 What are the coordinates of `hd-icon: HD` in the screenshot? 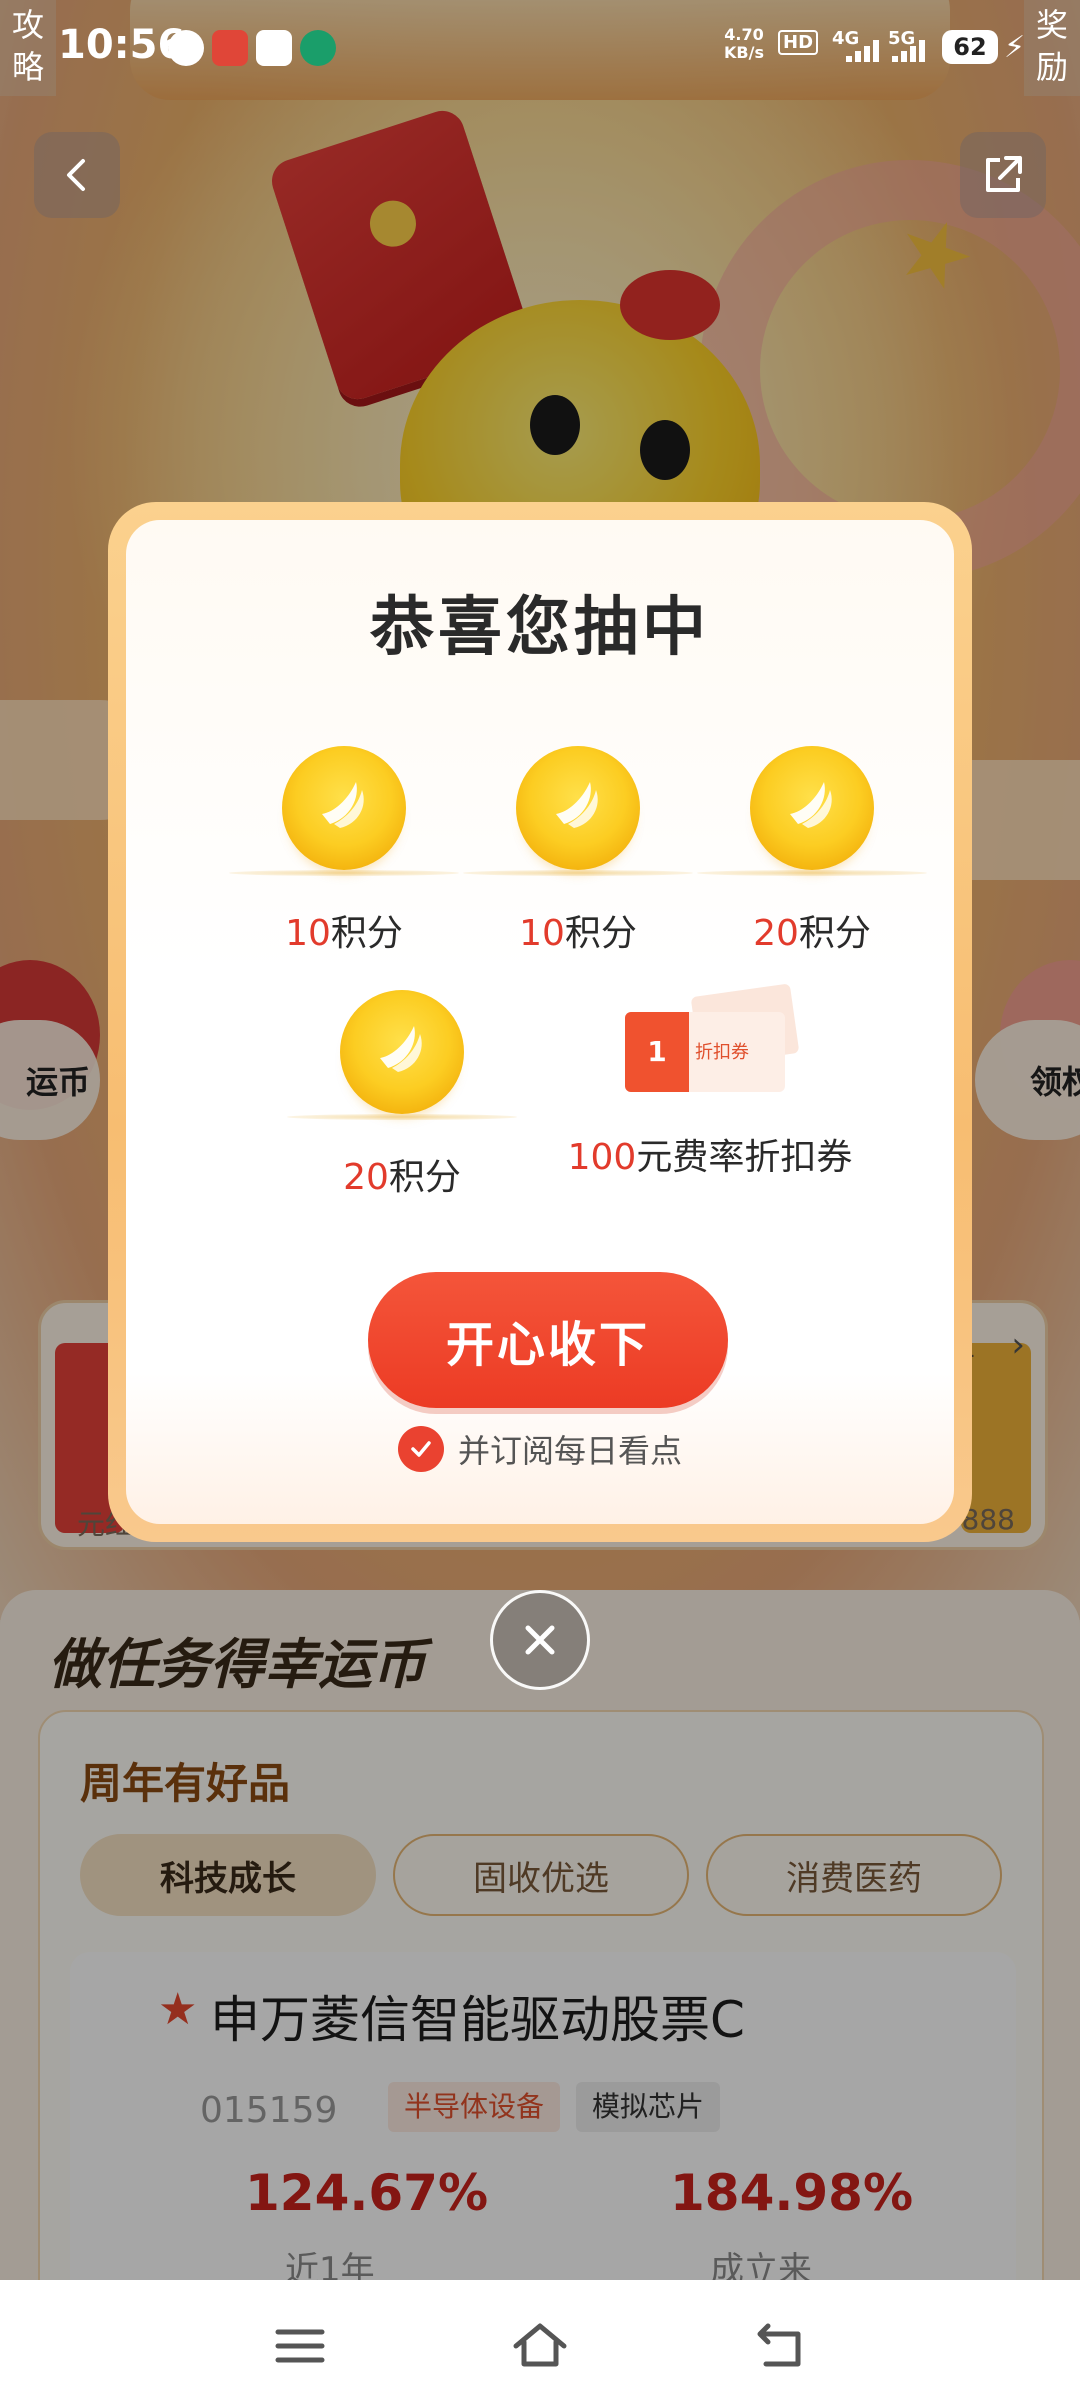 It's located at (798, 42).